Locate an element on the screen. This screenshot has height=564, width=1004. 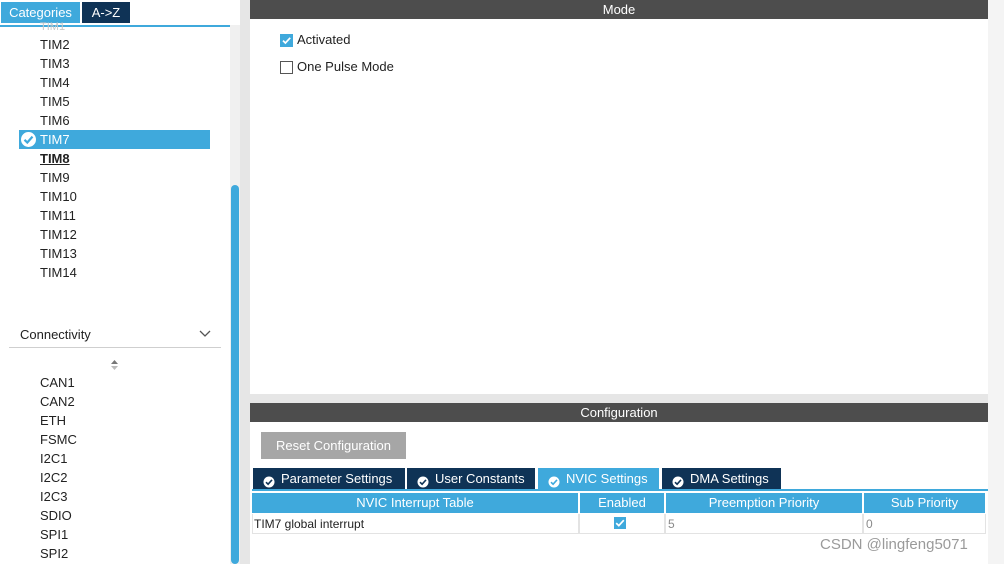
sidebar-item-label: TIM7 is located at coordinates (55, 139).